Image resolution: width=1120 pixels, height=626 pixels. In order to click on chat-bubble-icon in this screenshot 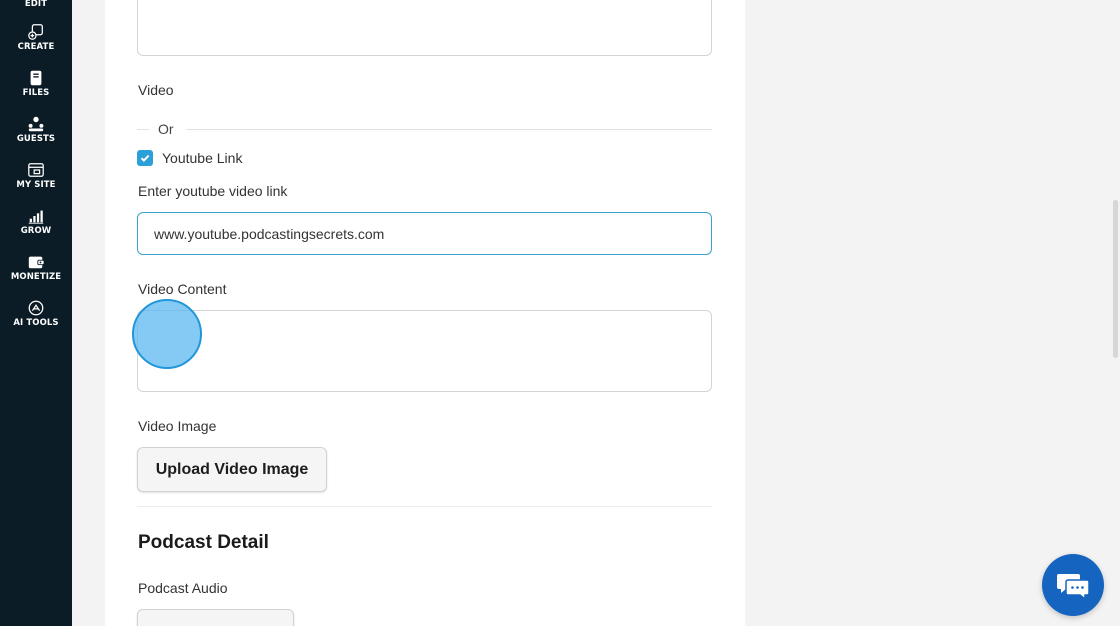, I will do `click(1073, 587)`.